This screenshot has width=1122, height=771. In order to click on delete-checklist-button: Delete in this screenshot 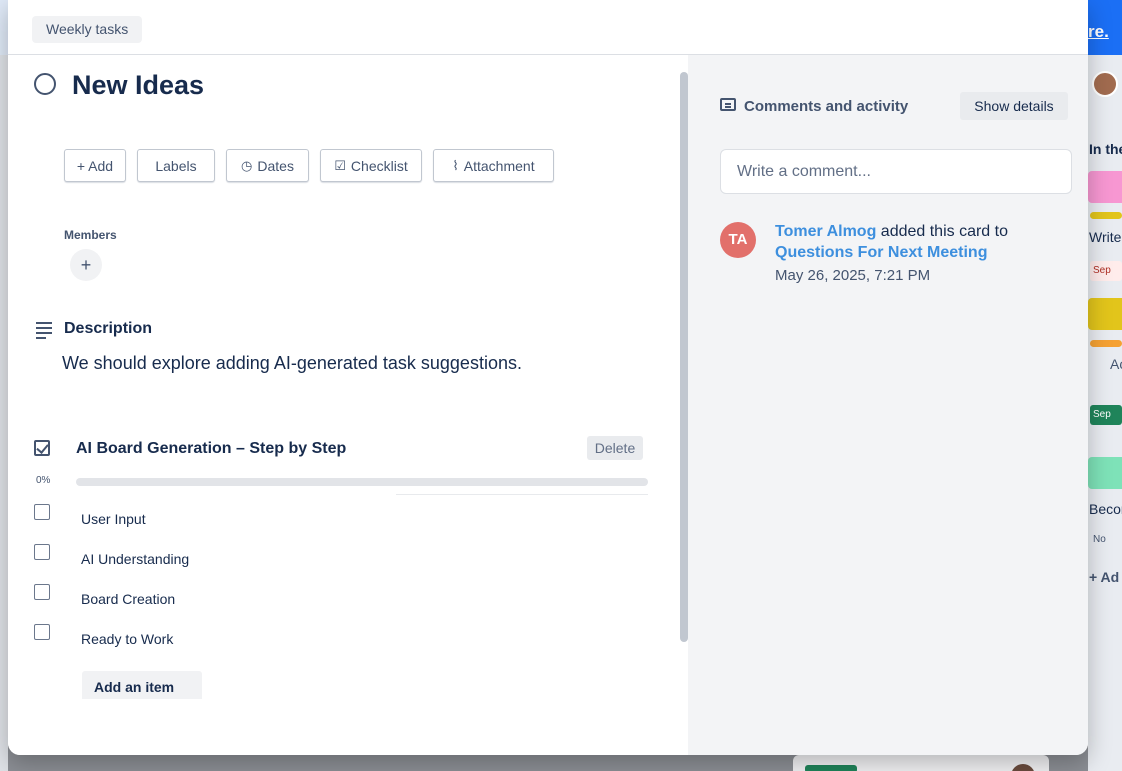, I will do `click(615, 448)`.